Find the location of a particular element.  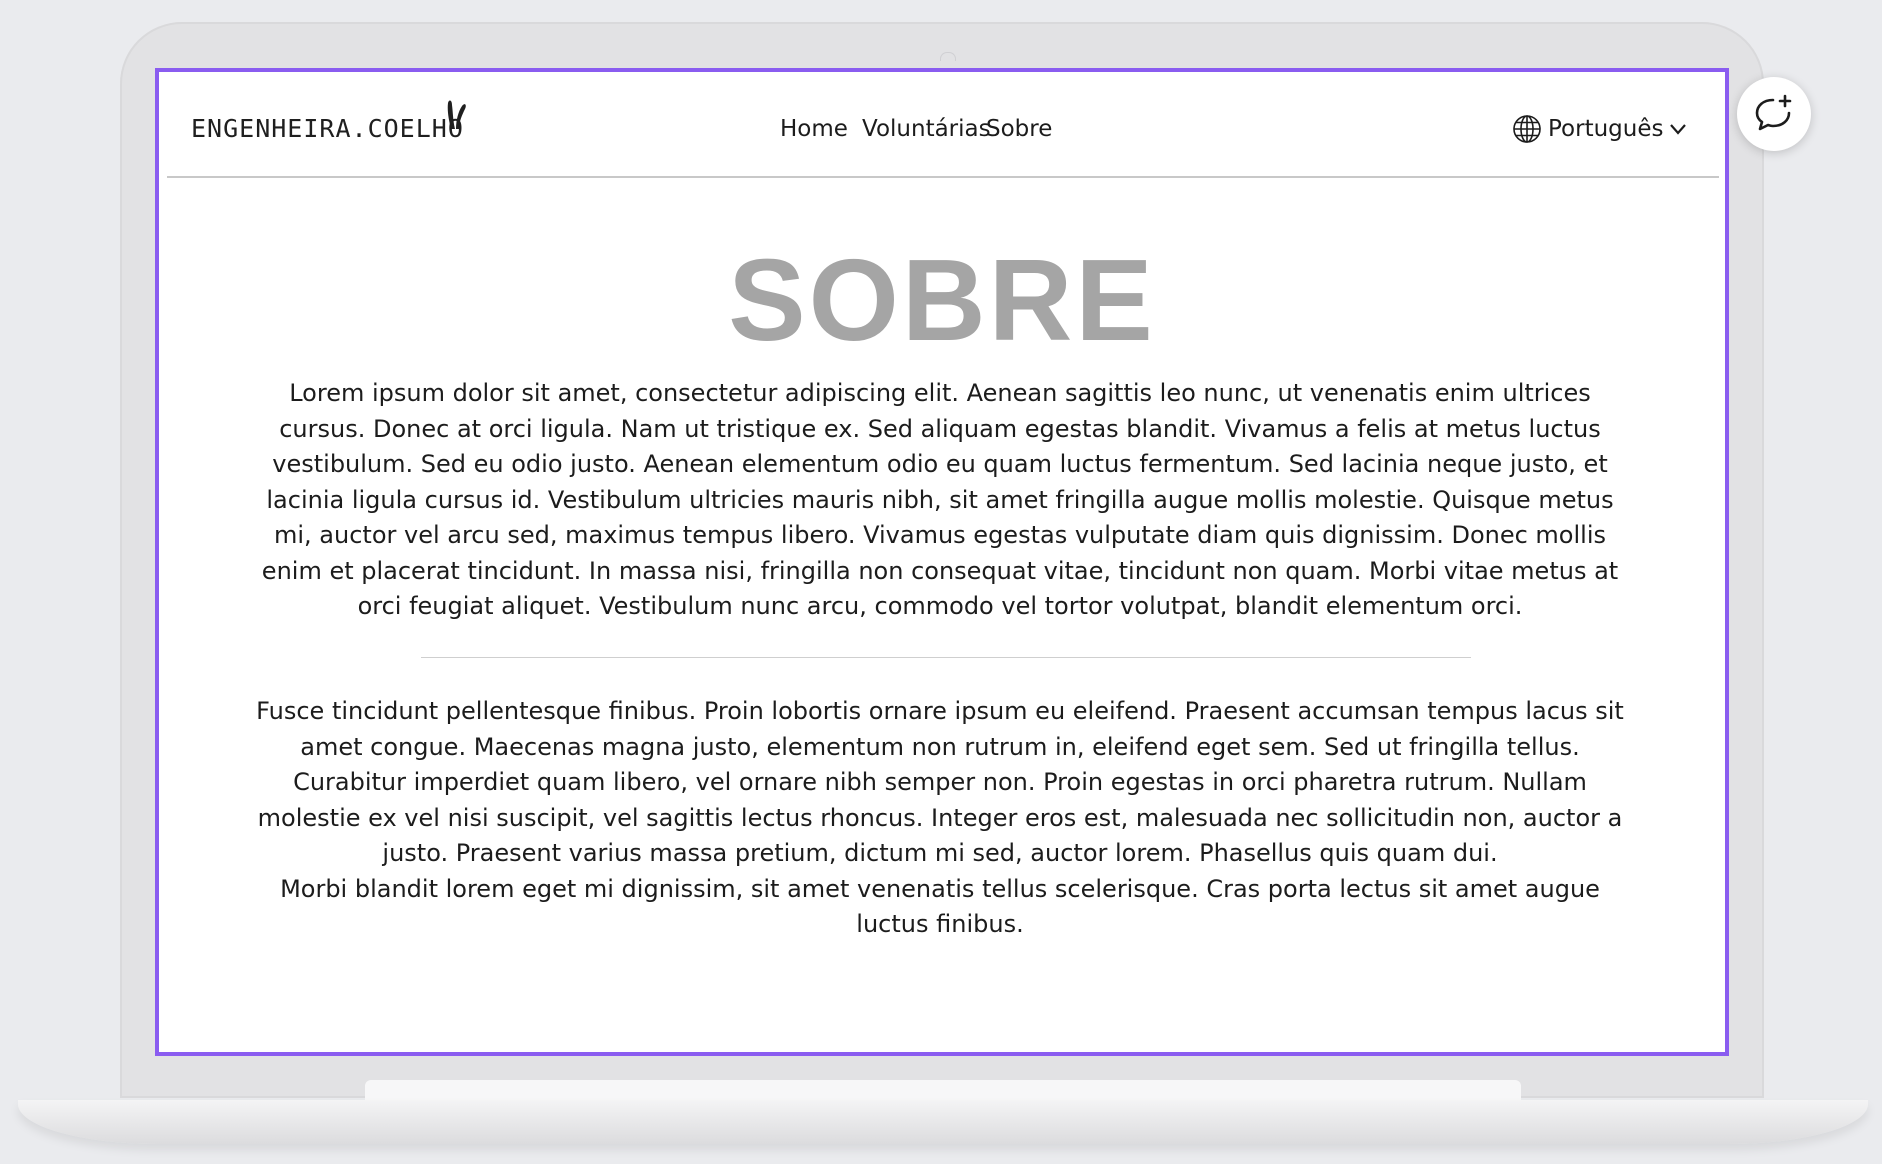

language-selector: Português is located at coordinates (1599, 129).